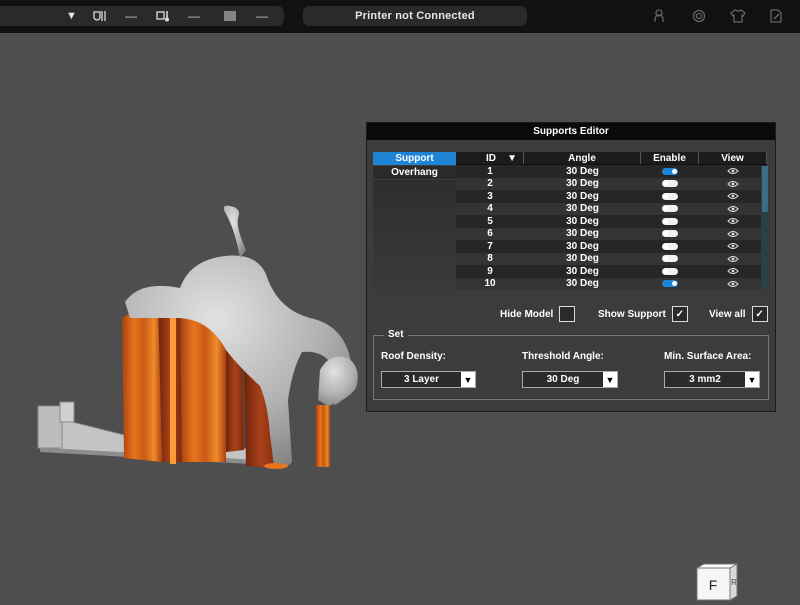 This screenshot has height=605, width=800. Describe the element at coordinates (428, 379) in the screenshot. I see `roof-density-select: 3 Layer ▼` at that location.